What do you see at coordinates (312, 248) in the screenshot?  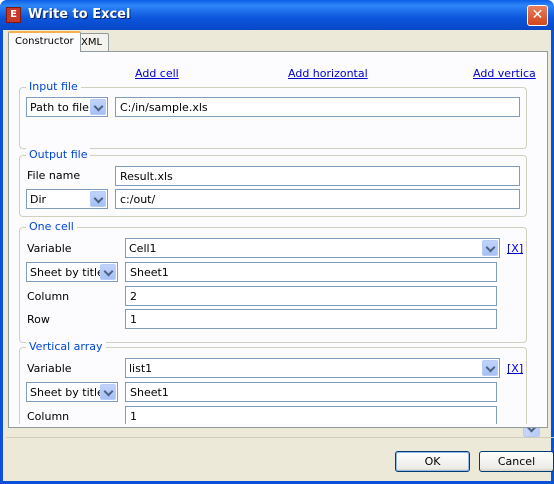 I see `cell-variable-select: Cell1` at bounding box center [312, 248].